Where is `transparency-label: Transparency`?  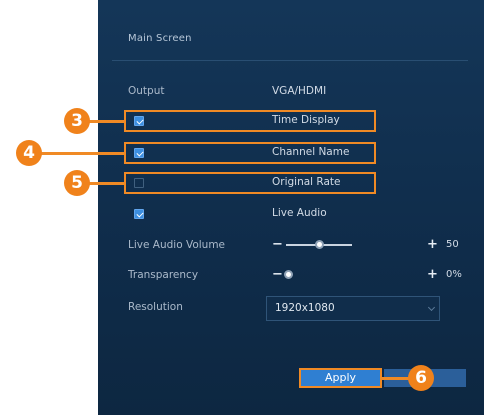 transparency-label: Transparency is located at coordinates (163, 275).